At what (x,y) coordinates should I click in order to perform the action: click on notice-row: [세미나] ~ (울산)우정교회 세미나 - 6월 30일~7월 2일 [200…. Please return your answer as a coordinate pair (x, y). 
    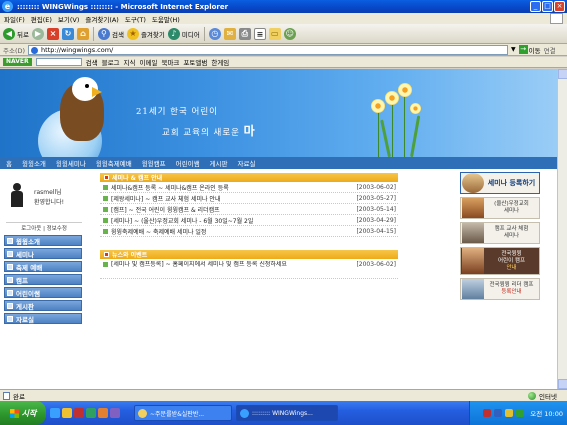
    Looking at the image, I should click on (249, 220).